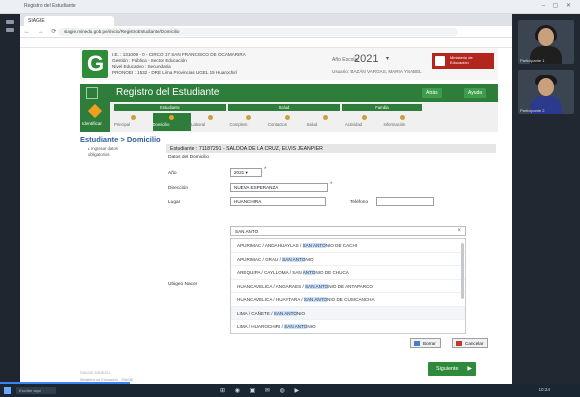 Image resolution: width=580 pixels, height=397 pixels. What do you see at coordinates (10, 22) in the screenshot?
I see `menu-icon` at bounding box center [10, 22].